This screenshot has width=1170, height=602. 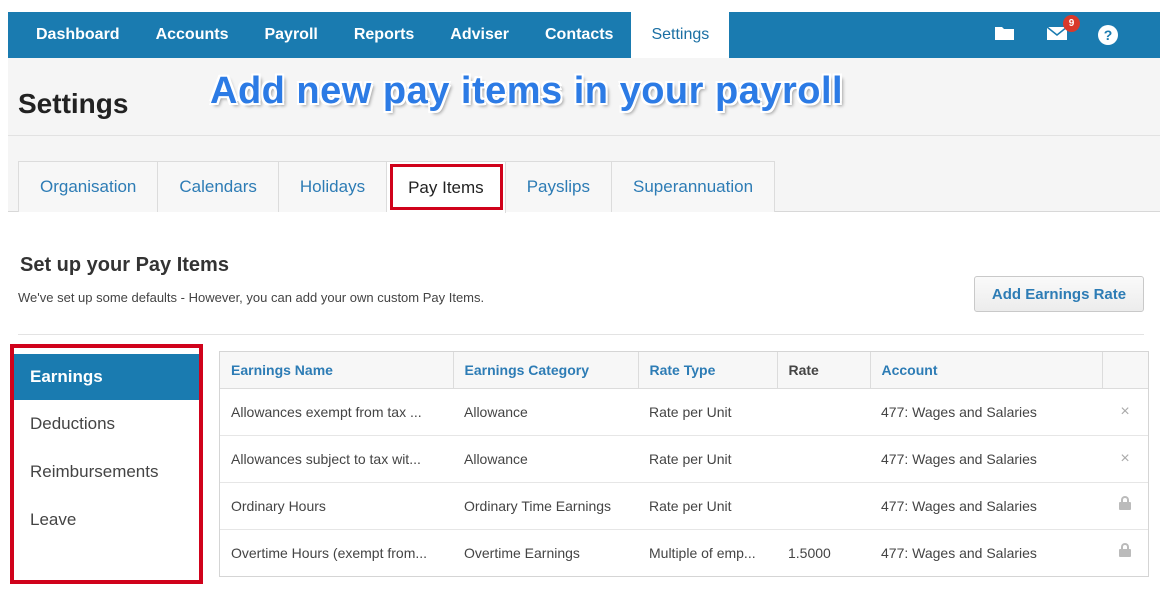 I want to click on tab-superannuation: Superannuation, so click(x=694, y=186).